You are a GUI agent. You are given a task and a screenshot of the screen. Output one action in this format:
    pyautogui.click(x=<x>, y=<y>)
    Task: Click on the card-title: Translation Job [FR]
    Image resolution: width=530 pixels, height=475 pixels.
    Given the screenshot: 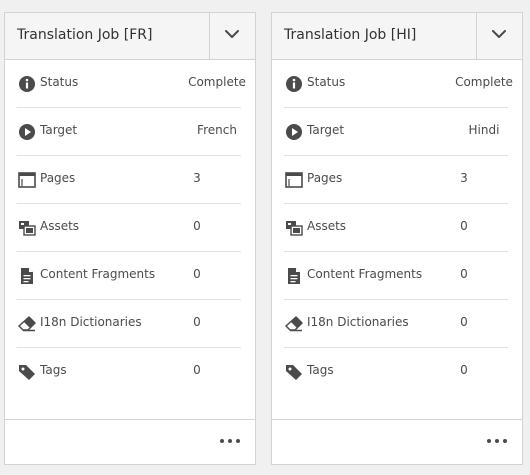 What is the action you would take?
    pyautogui.click(x=85, y=35)
    